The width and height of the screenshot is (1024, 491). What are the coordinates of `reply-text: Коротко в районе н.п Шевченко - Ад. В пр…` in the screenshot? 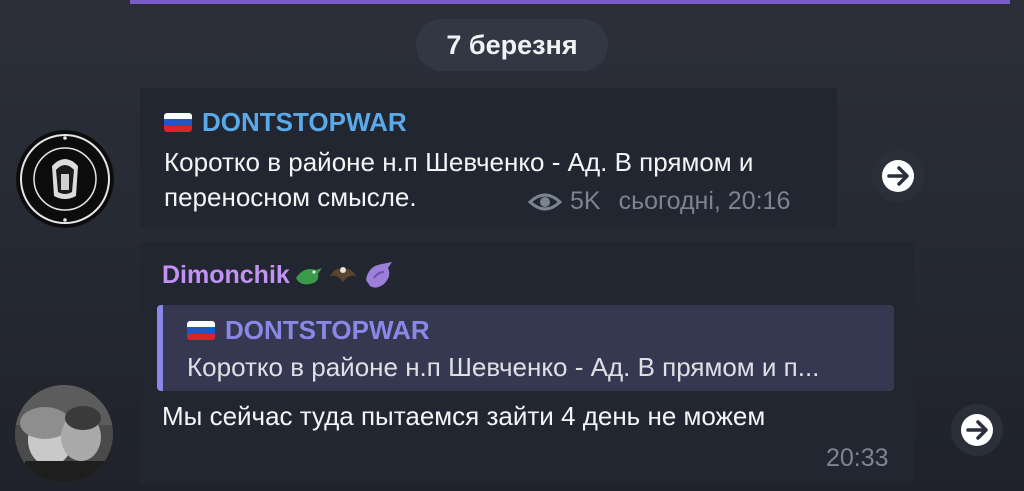 It's located at (503, 367).